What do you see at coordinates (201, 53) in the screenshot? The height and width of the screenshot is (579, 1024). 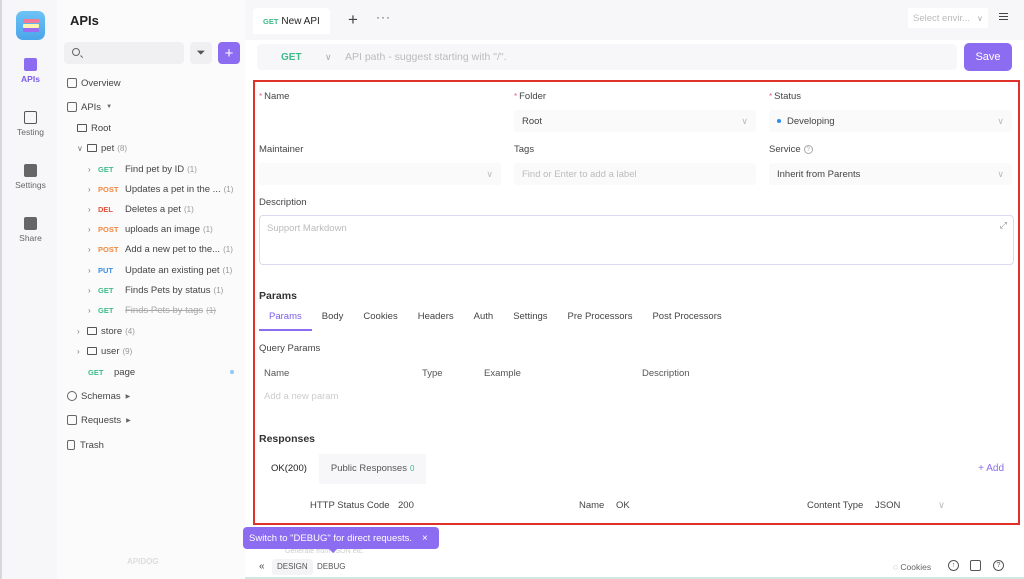 I see `filter-button: ⏷` at bounding box center [201, 53].